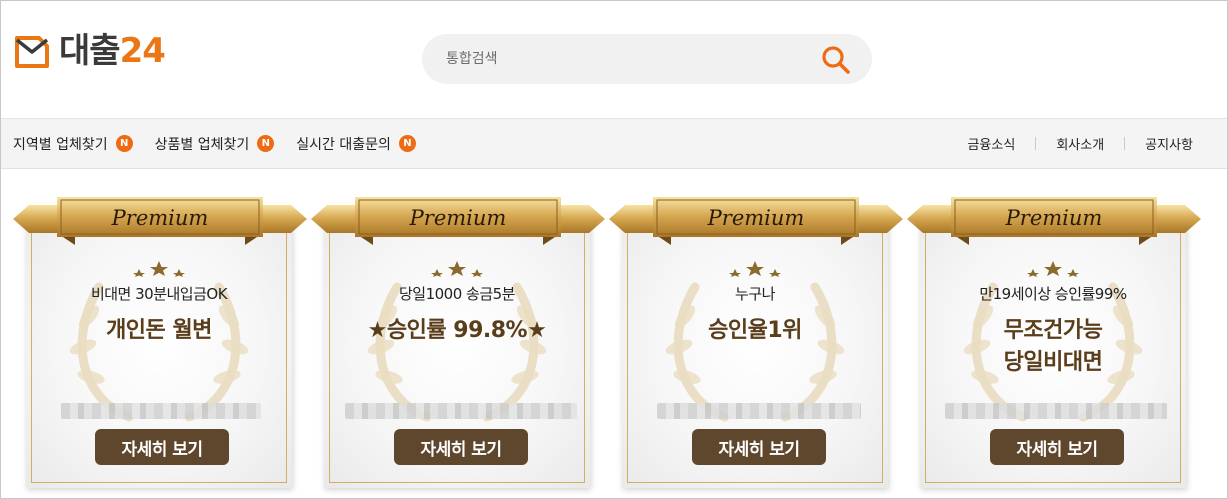  I want to click on card-title-line: 무조건가능, so click(1053, 330).